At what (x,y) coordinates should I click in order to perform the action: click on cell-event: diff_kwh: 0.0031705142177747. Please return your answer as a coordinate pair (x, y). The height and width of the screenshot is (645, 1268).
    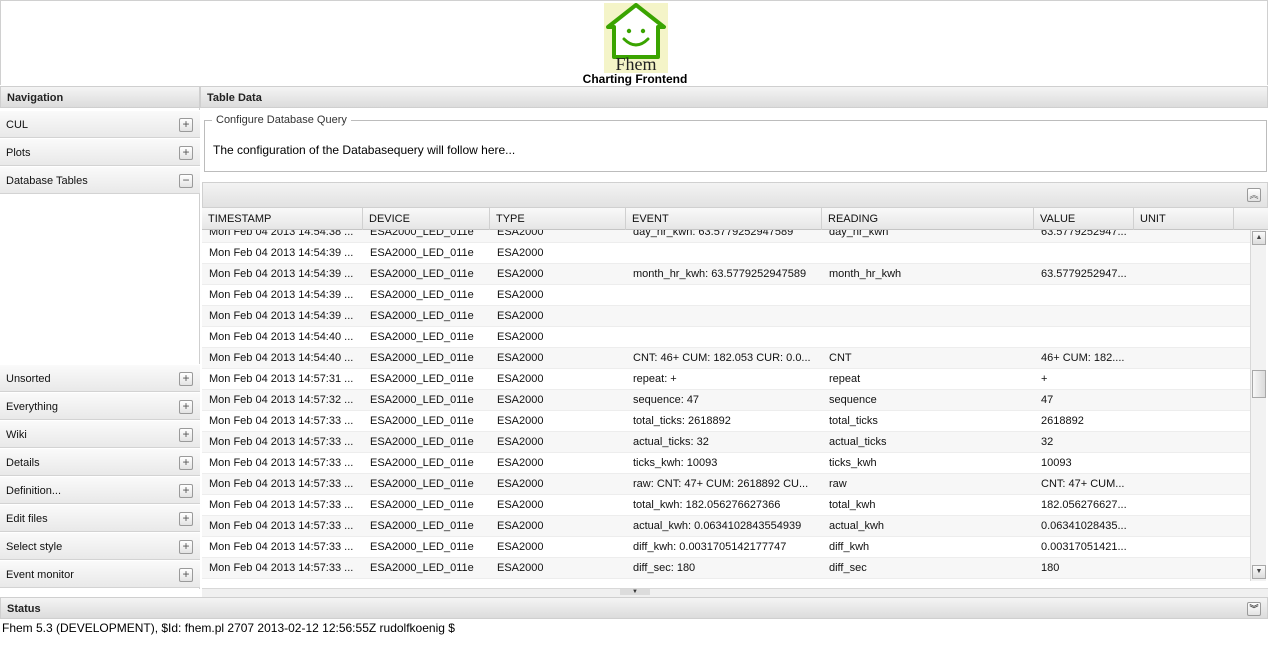
    Looking at the image, I should click on (710, 547).